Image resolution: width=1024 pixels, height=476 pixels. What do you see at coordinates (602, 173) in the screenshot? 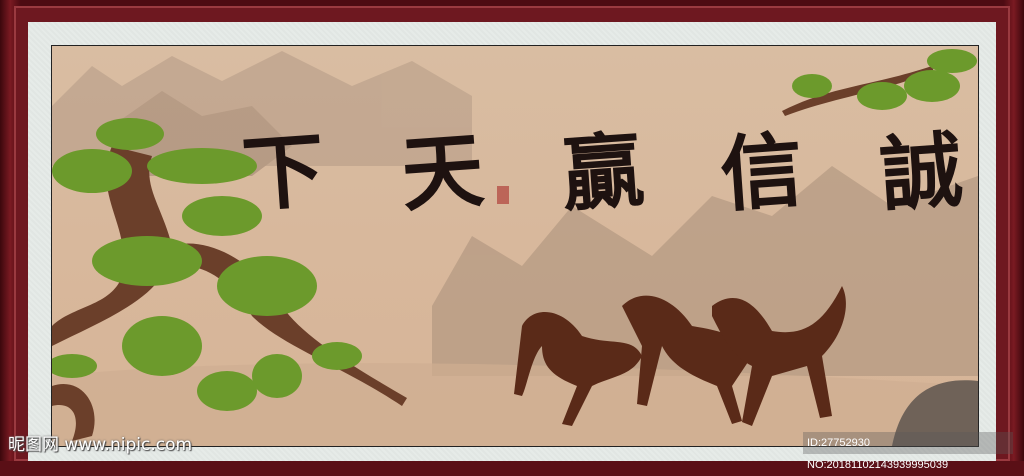
I see `calligraphy-char: 贏` at bounding box center [602, 173].